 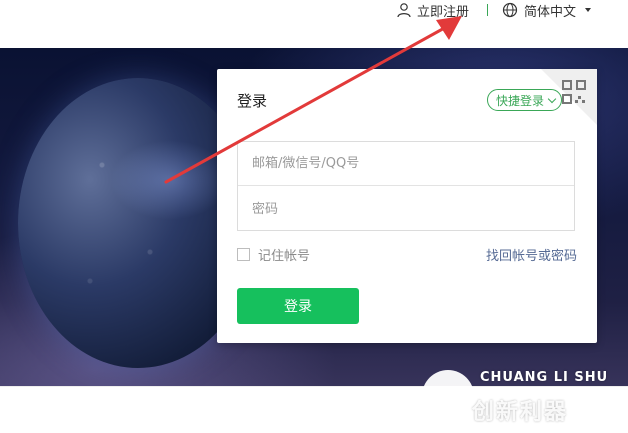 What do you see at coordinates (314, 24) in the screenshot?
I see `top-bar: 立即注册 简体中文` at bounding box center [314, 24].